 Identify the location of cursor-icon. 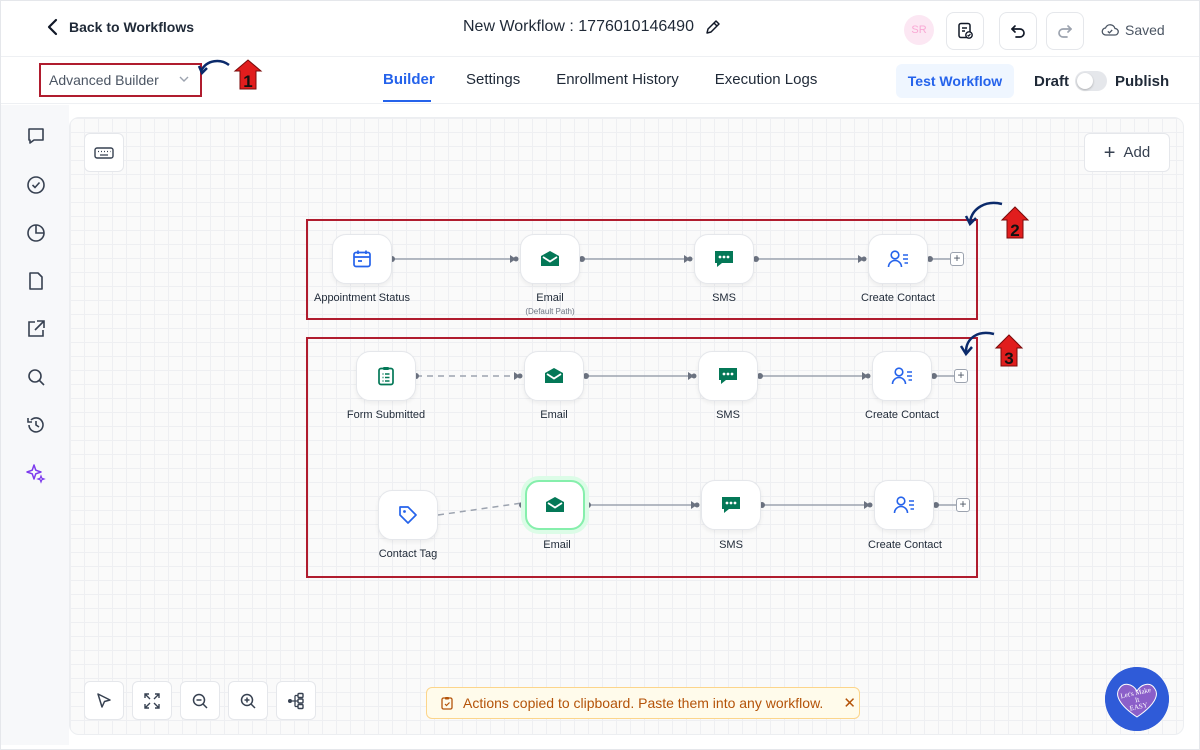
(104, 700).